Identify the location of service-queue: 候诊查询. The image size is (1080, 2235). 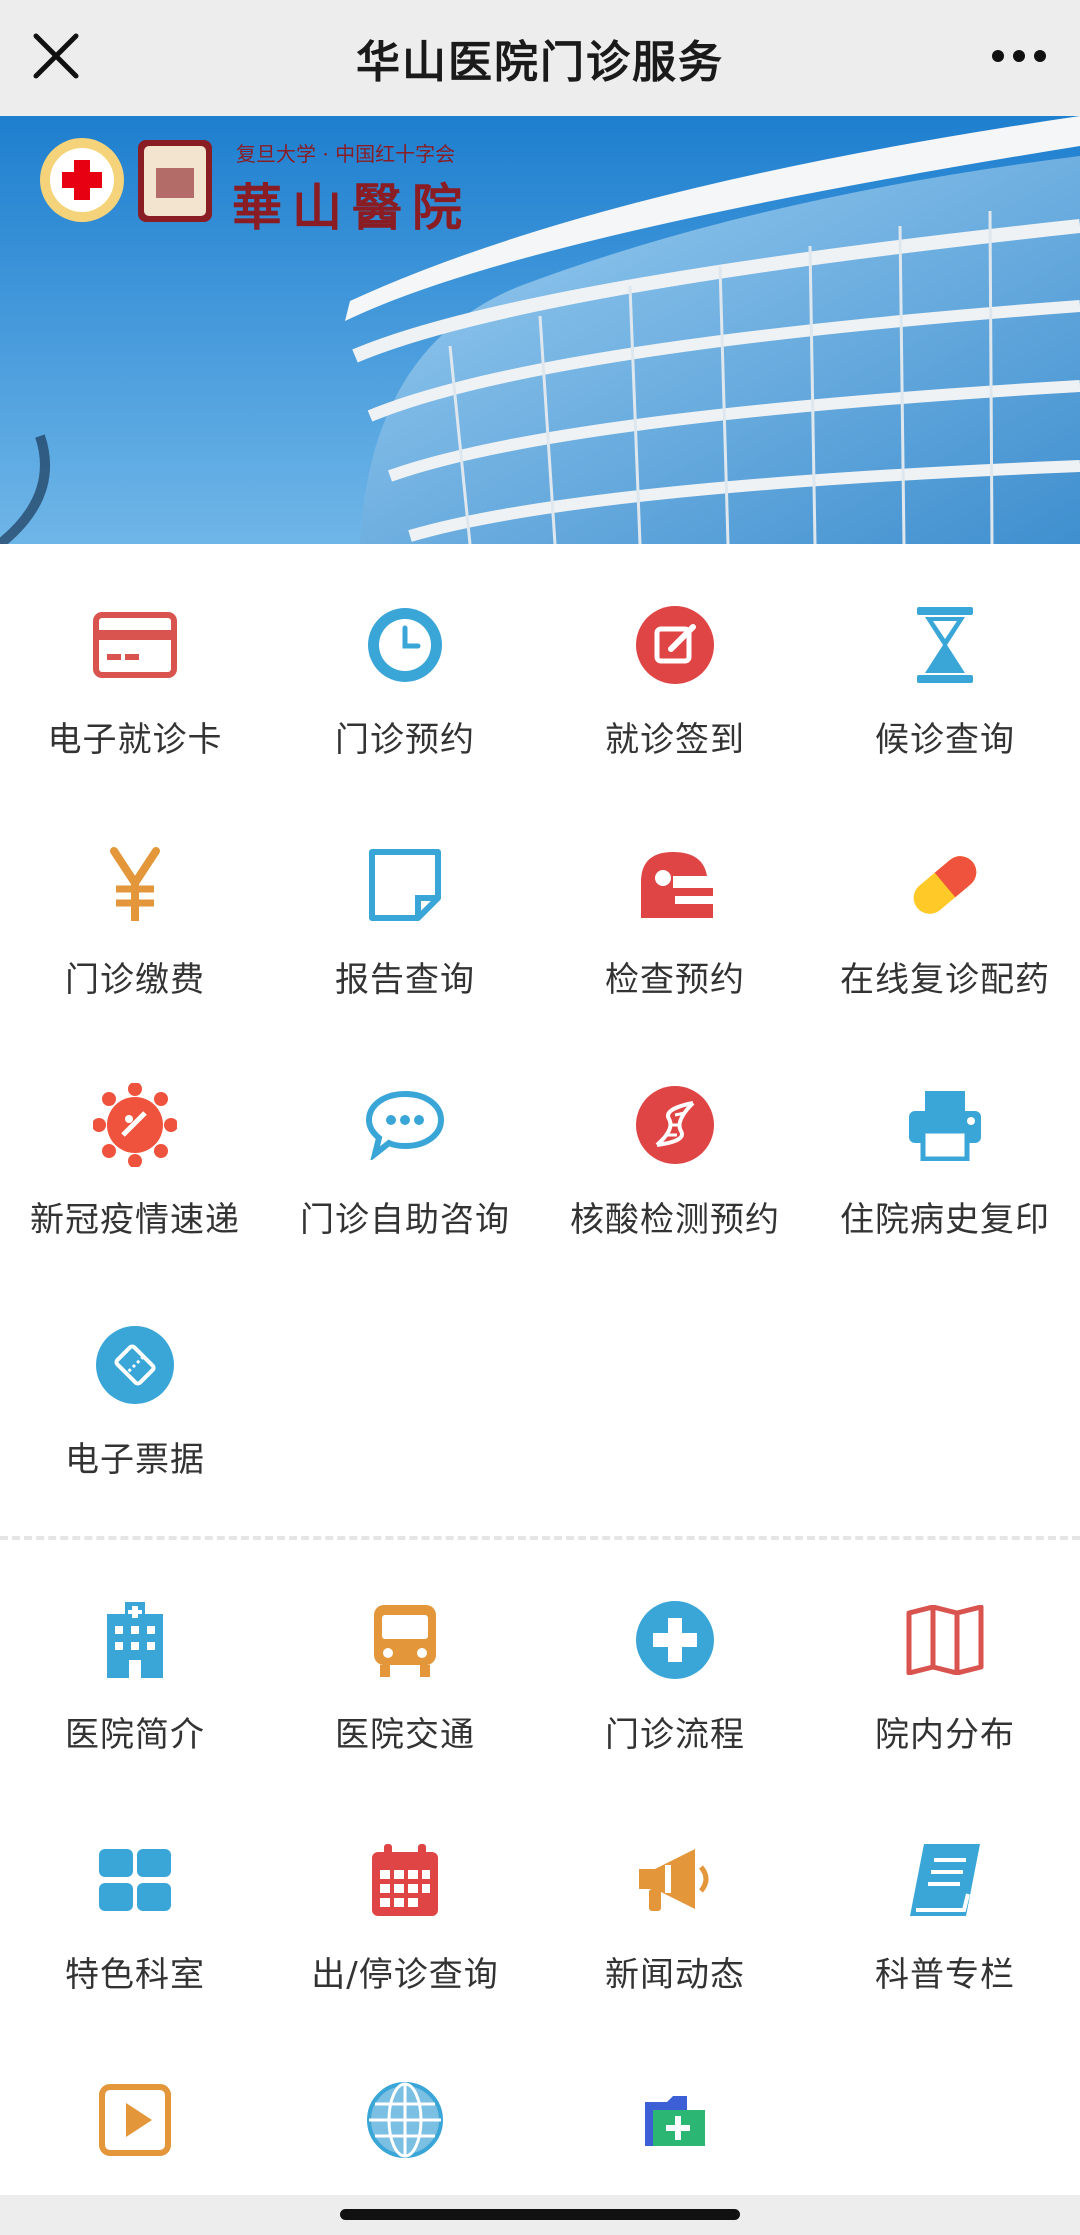
(945, 700).